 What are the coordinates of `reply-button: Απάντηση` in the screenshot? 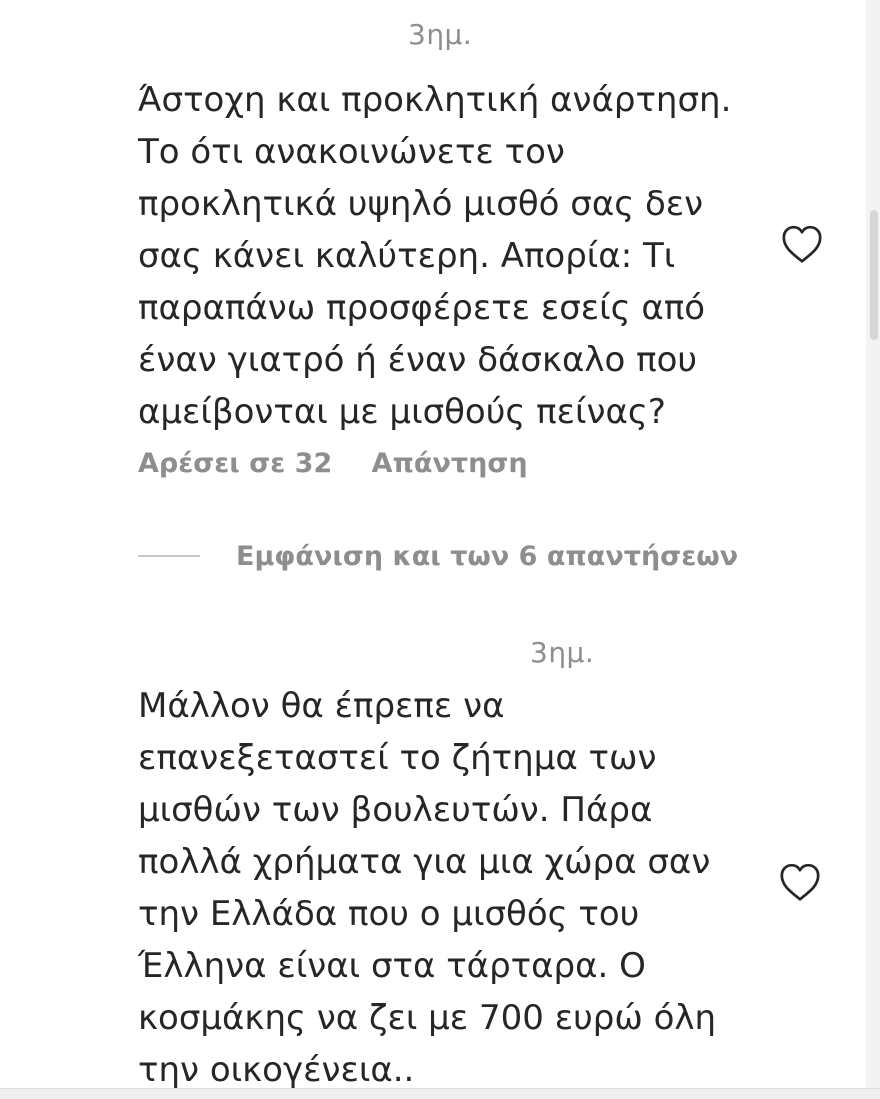 It's located at (450, 463).